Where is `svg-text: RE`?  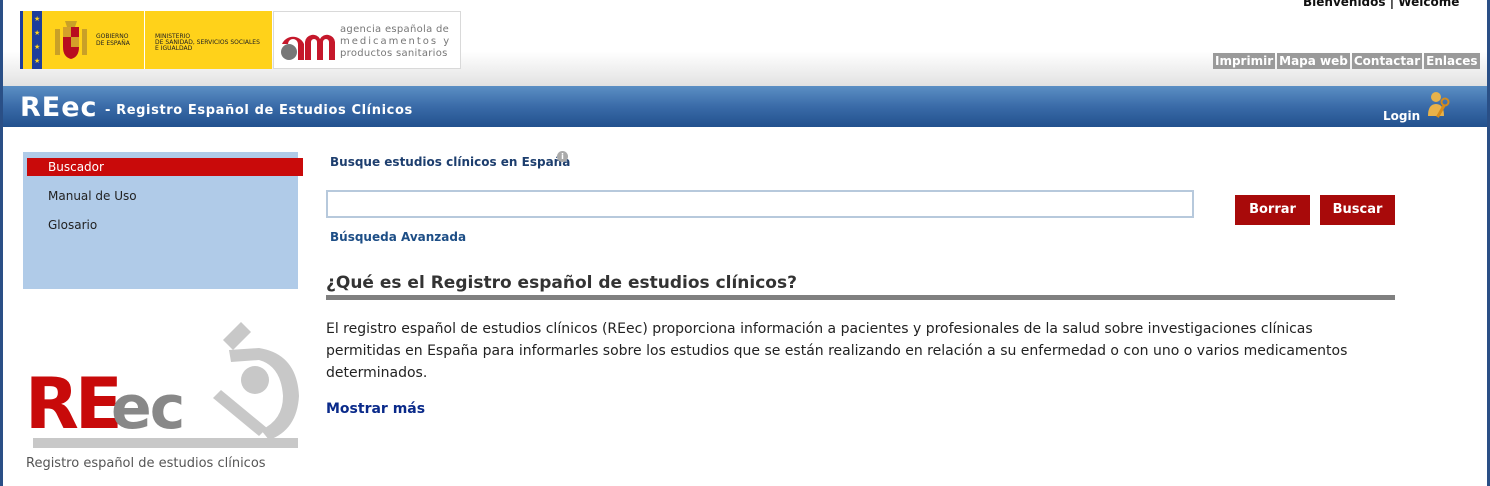 svg-text: RE is located at coordinates (72, 404).